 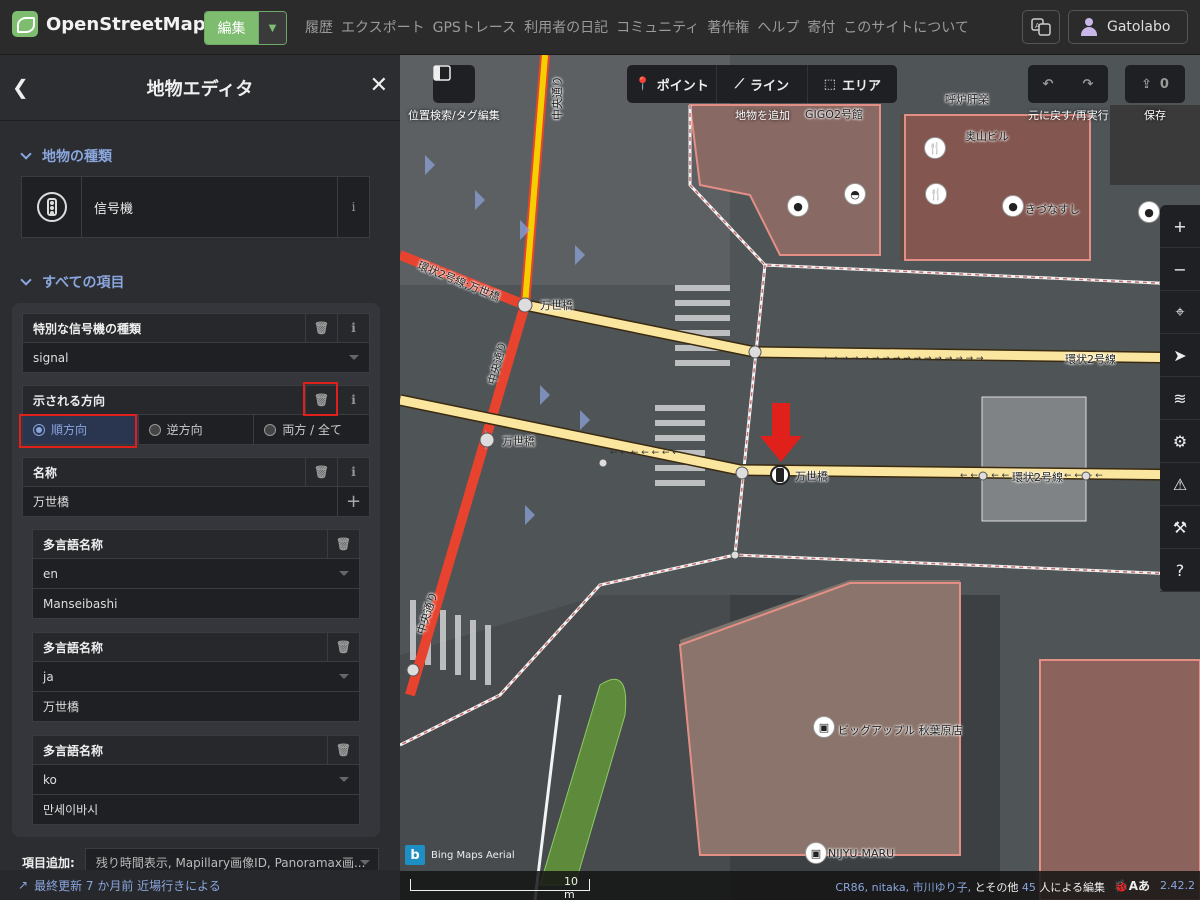 I want to click on save-caption: 保存, so click(x=1155, y=115).